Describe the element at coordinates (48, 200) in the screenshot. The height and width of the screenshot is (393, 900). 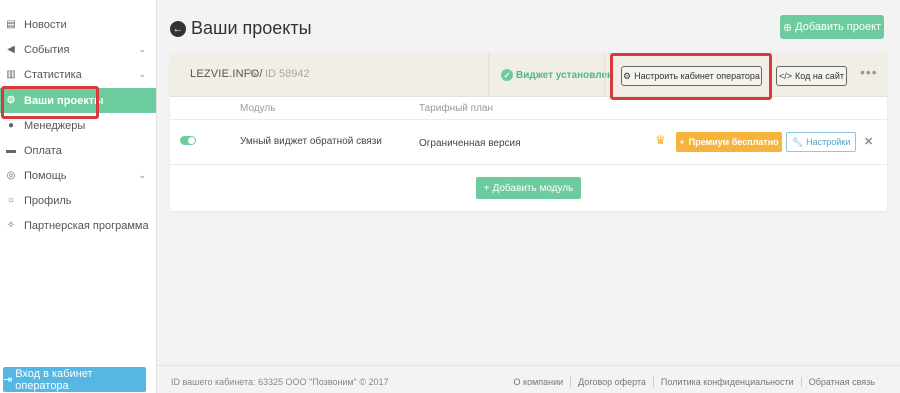
I see `sidebar-item-label: Профиль` at that location.